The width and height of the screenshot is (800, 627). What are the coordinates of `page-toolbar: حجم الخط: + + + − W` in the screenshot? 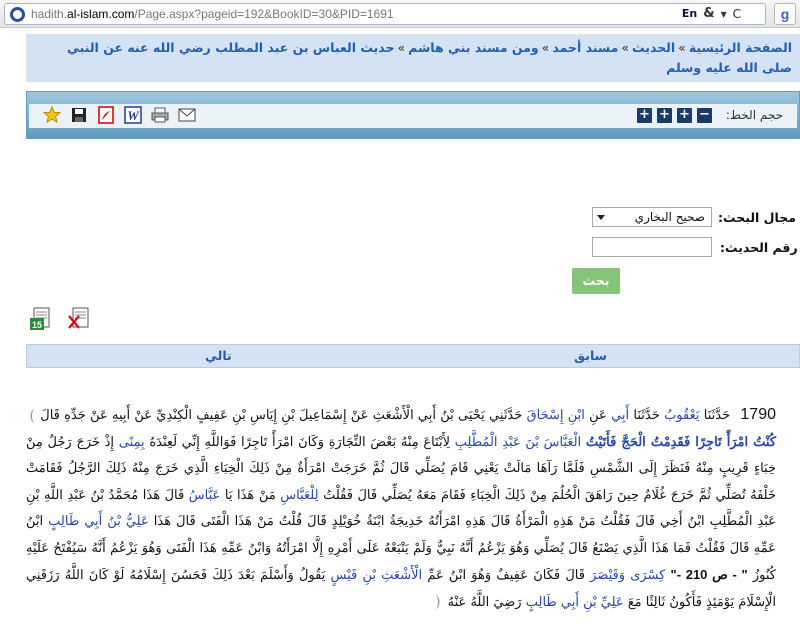 It's located at (413, 115).